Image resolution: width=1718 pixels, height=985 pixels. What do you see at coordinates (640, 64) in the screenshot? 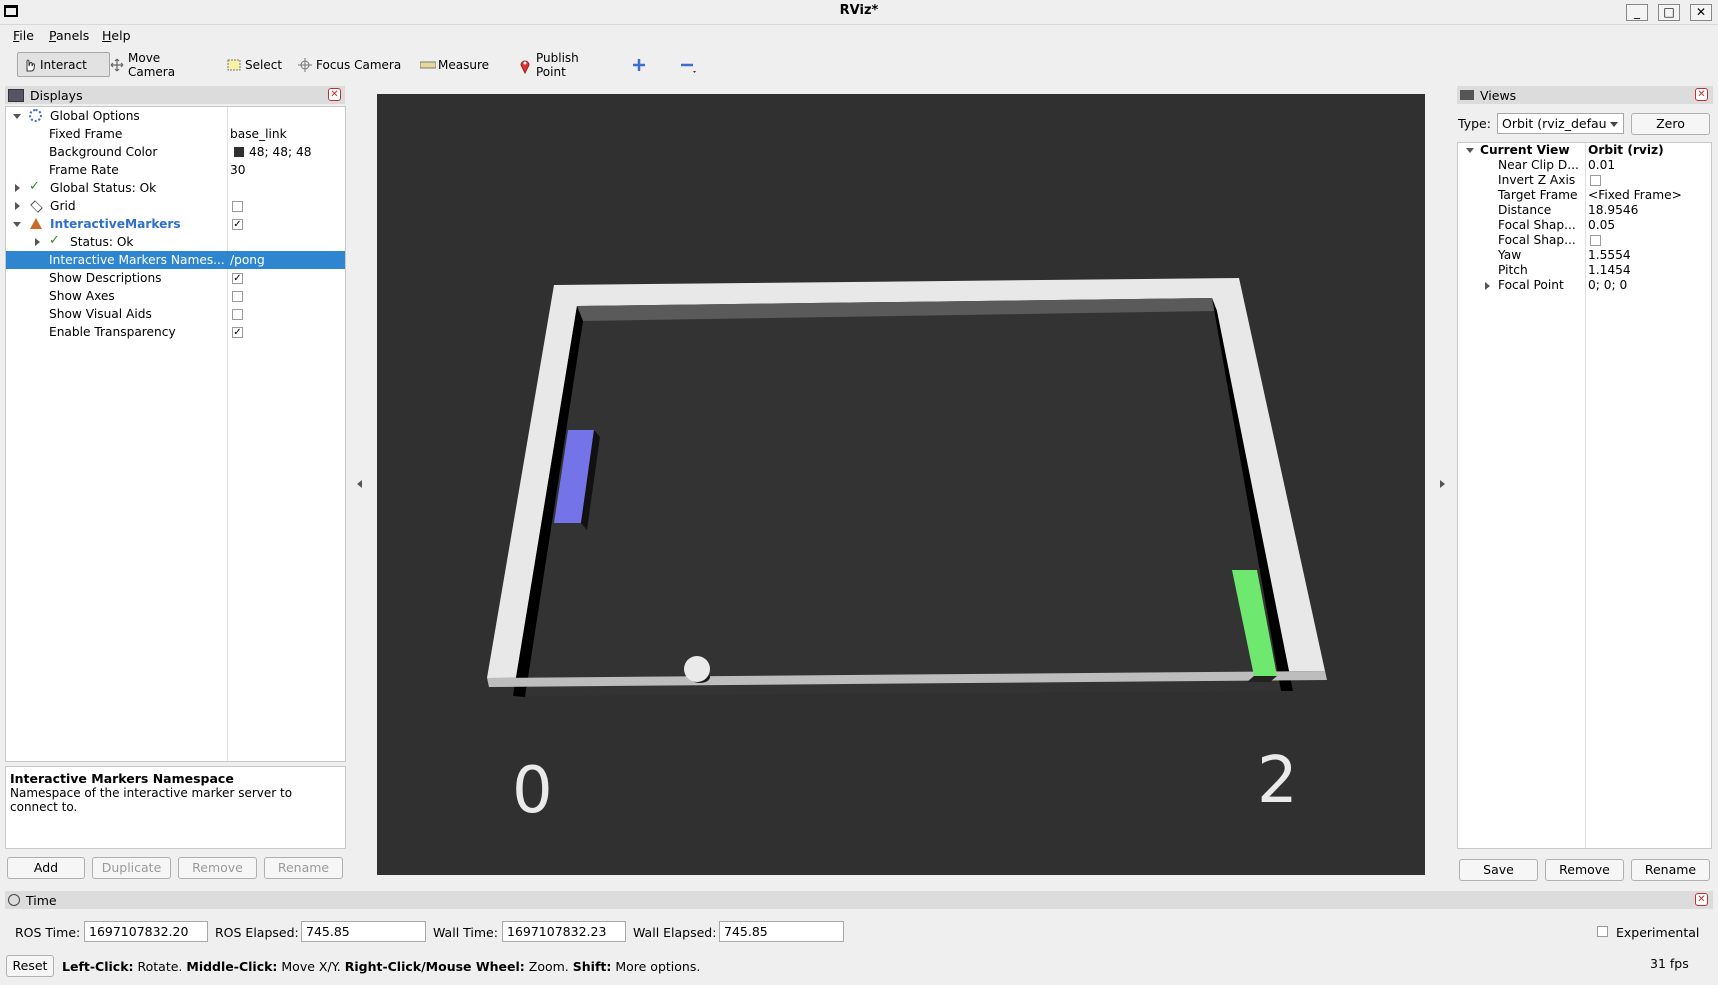
I see `add-tool-button` at bounding box center [640, 64].